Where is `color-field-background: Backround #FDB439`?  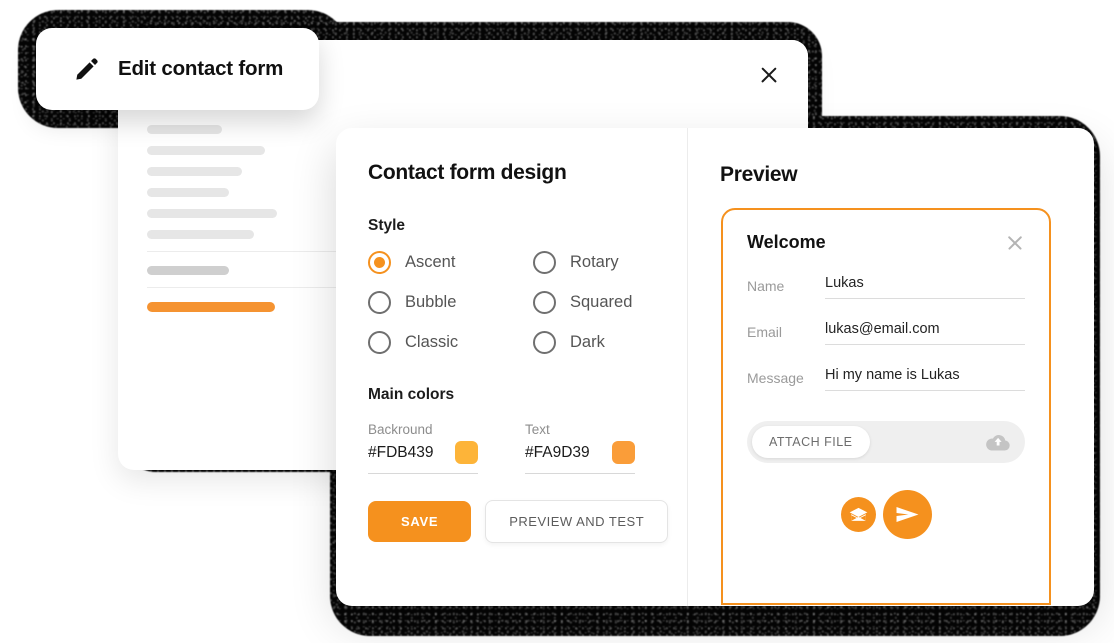 color-field-background: Backround #FDB439 is located at coordinates (423, 448).